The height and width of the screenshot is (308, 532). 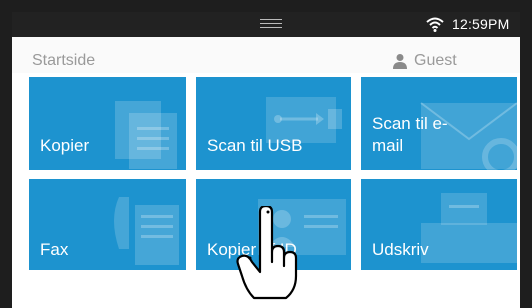 I want to click on tile-udskriv: Udskriv, so click(x=439, y=224).